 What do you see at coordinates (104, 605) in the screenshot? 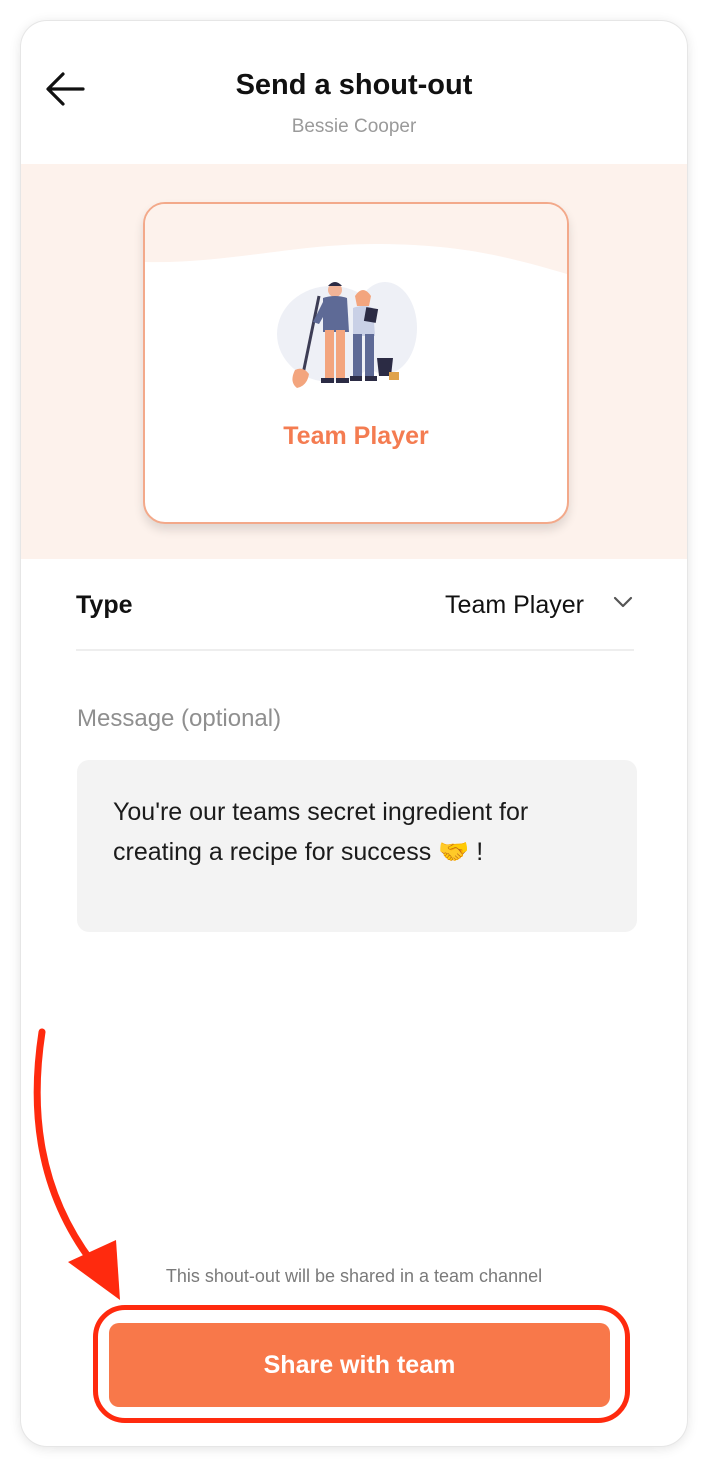
I see `type-label: Type` at bounding box center [104, 605].